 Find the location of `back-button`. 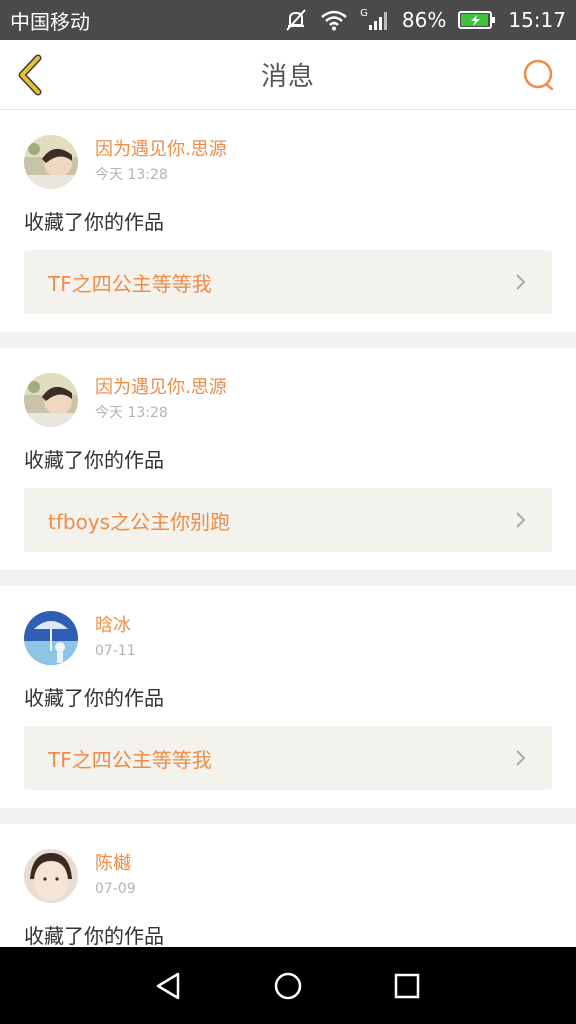

back-button is located at coordinates (32, 75).